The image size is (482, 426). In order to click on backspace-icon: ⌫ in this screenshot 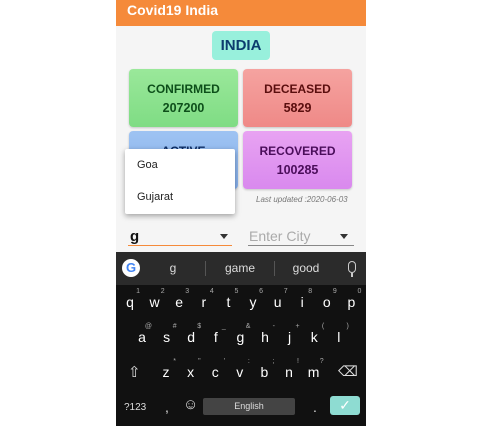, I will do `click(348, 371)`.